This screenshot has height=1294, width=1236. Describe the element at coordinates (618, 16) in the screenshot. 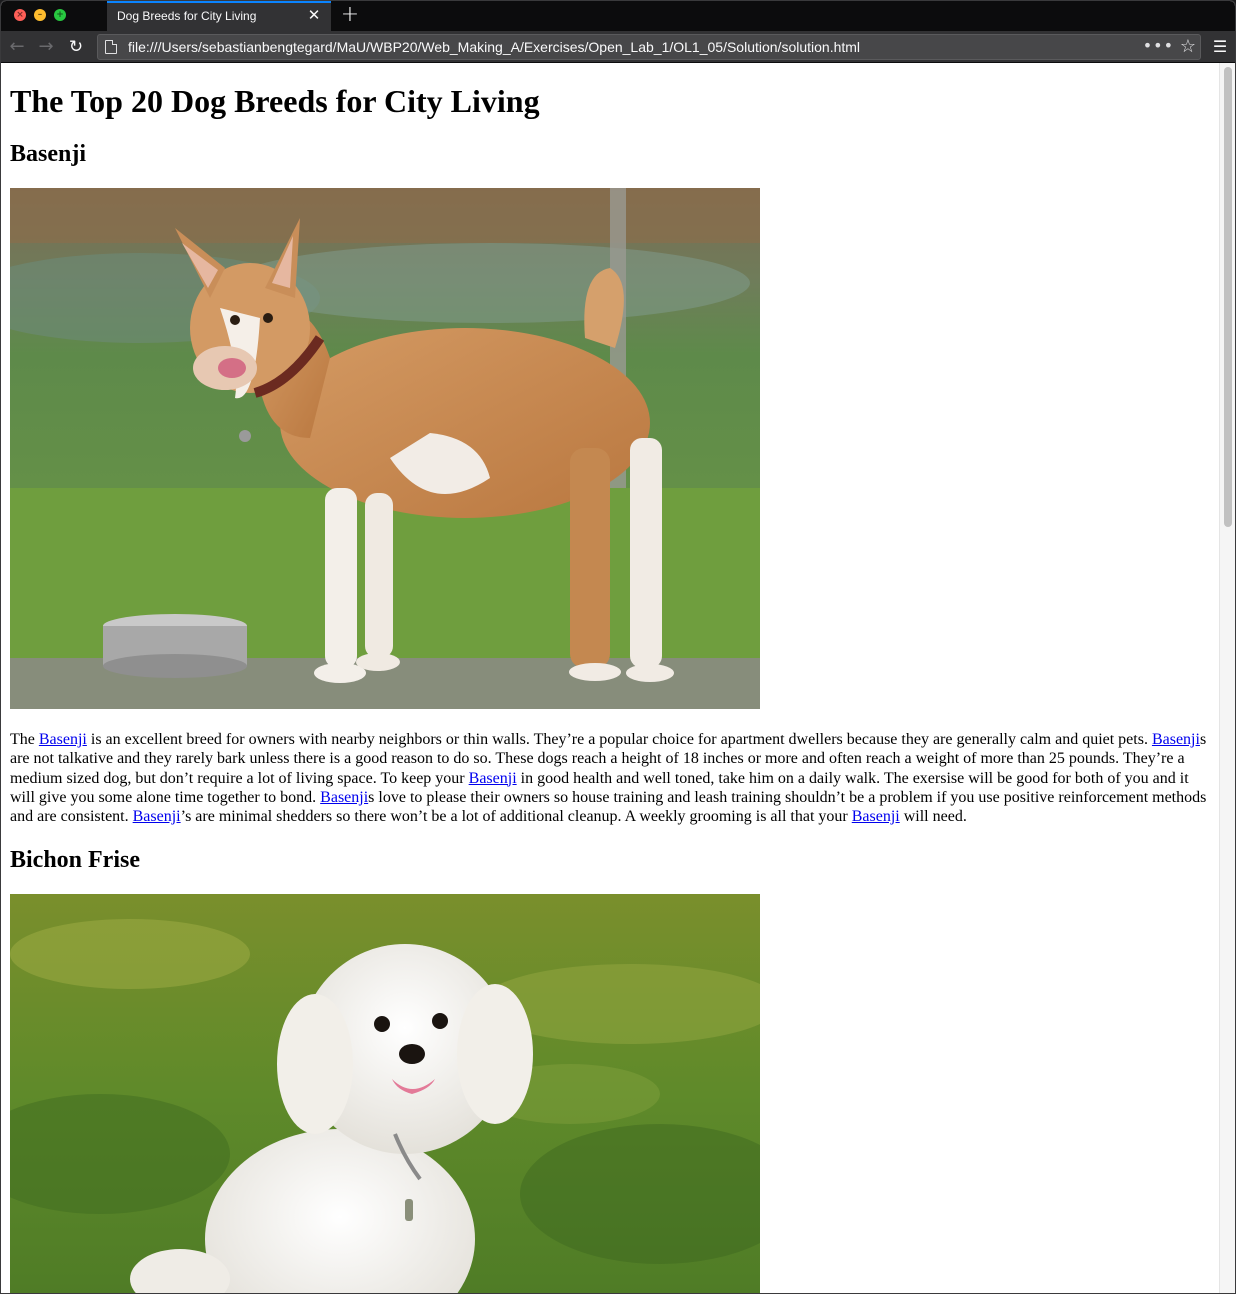

I see `tab-strip: × – + Dog Breeds for City Living ✕ +` at that location.